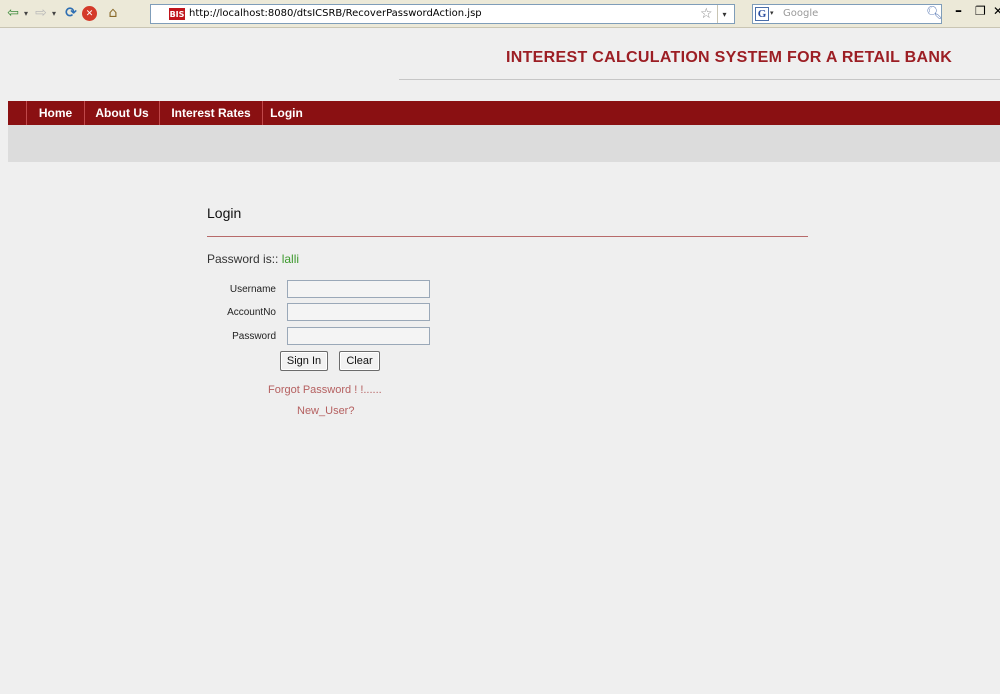  I want to click on url-history-dropdown-icon: ▾, so click(724, 14).